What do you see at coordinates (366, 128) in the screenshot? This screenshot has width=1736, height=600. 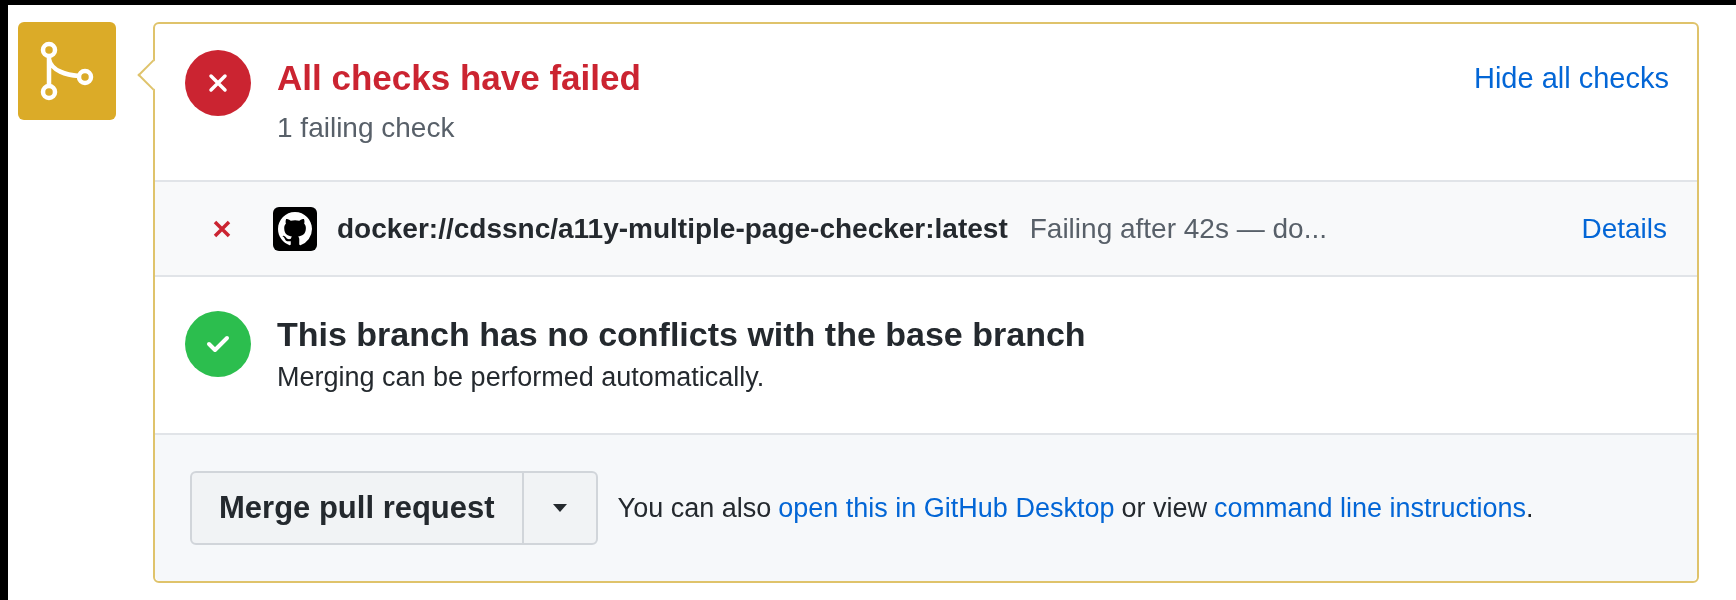 I see `checks-summary: 1 failing check` at bounding box center [366, 128].